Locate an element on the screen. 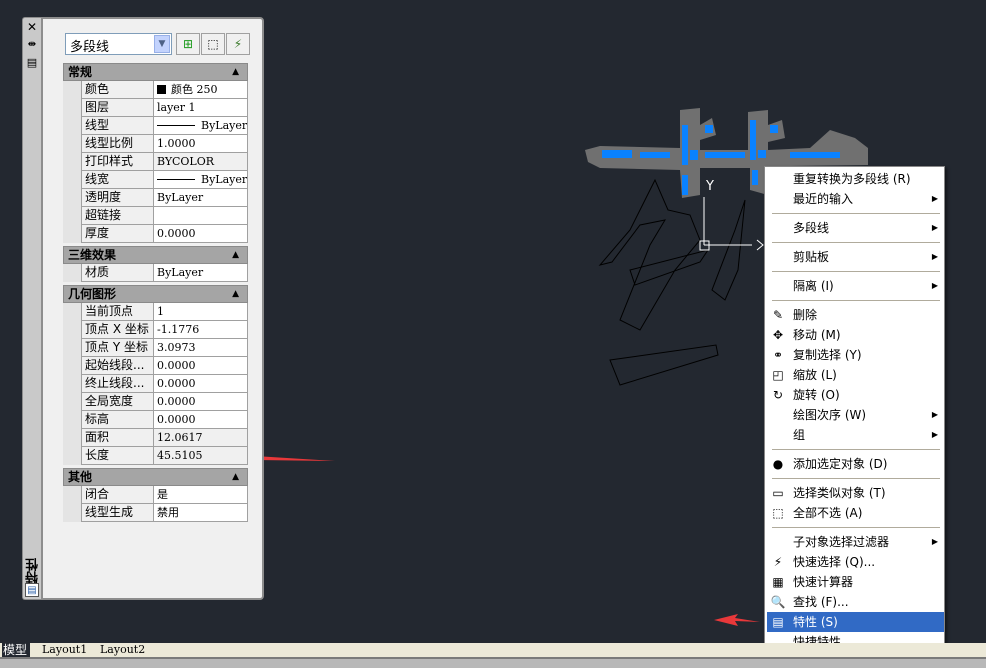  properties-icon: ▤ is located at coordinates (32, 590).